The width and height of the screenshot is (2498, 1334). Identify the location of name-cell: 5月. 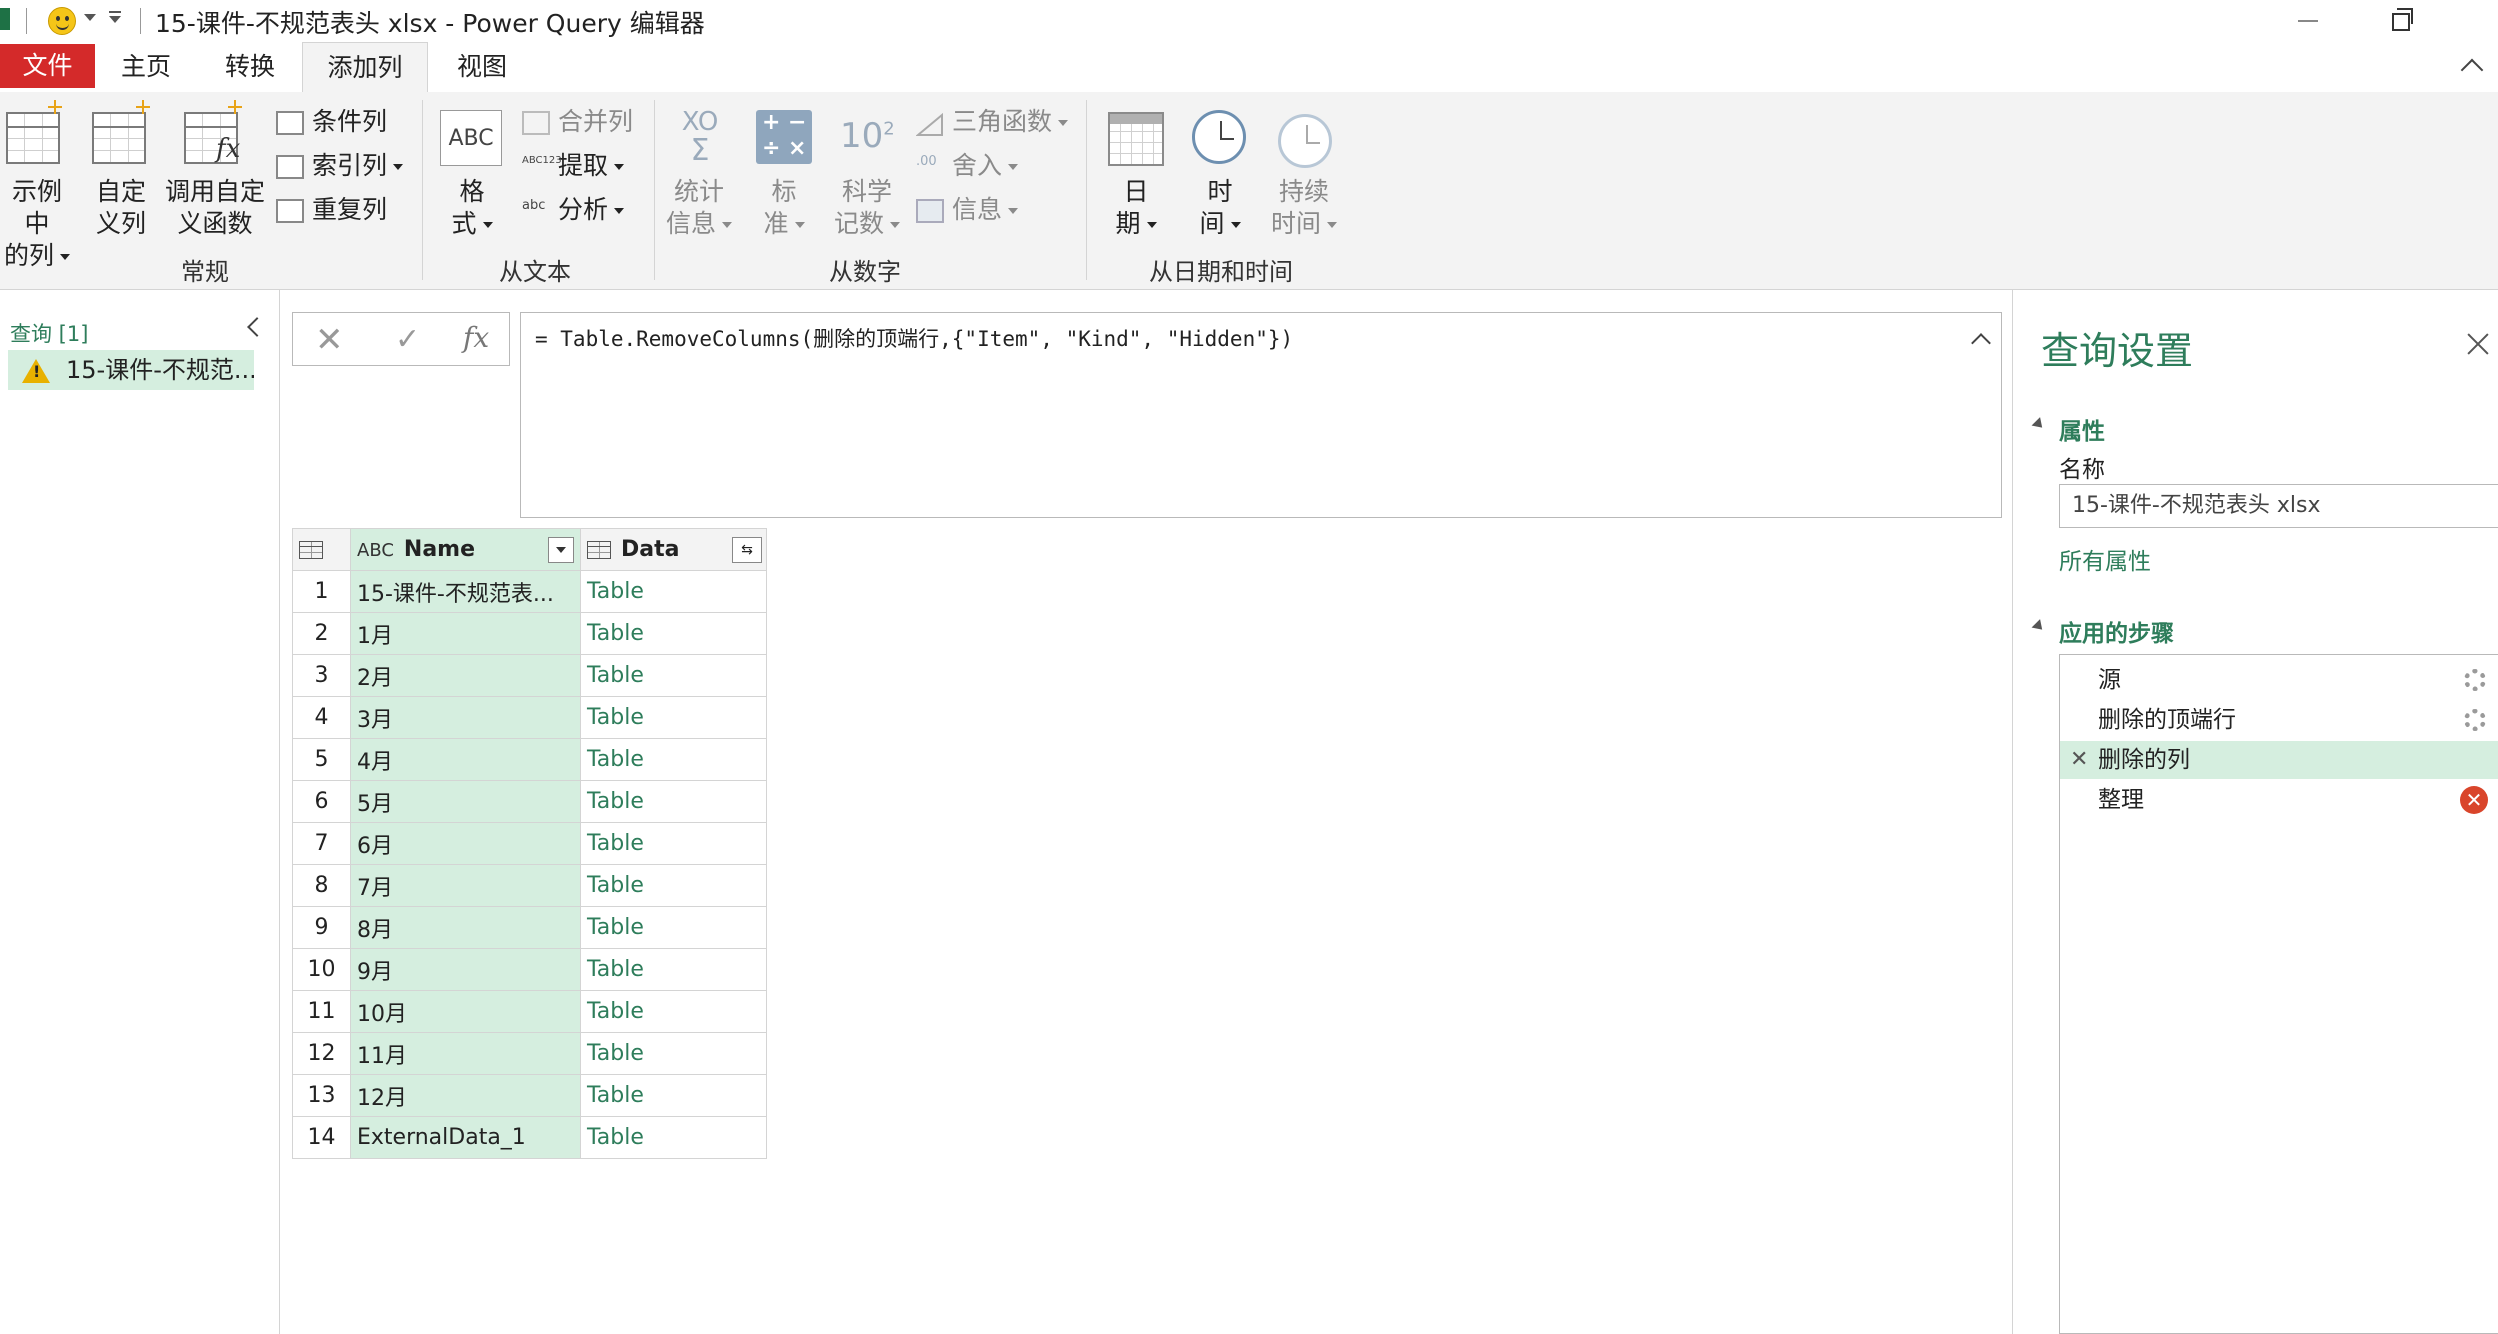
(465, 801).